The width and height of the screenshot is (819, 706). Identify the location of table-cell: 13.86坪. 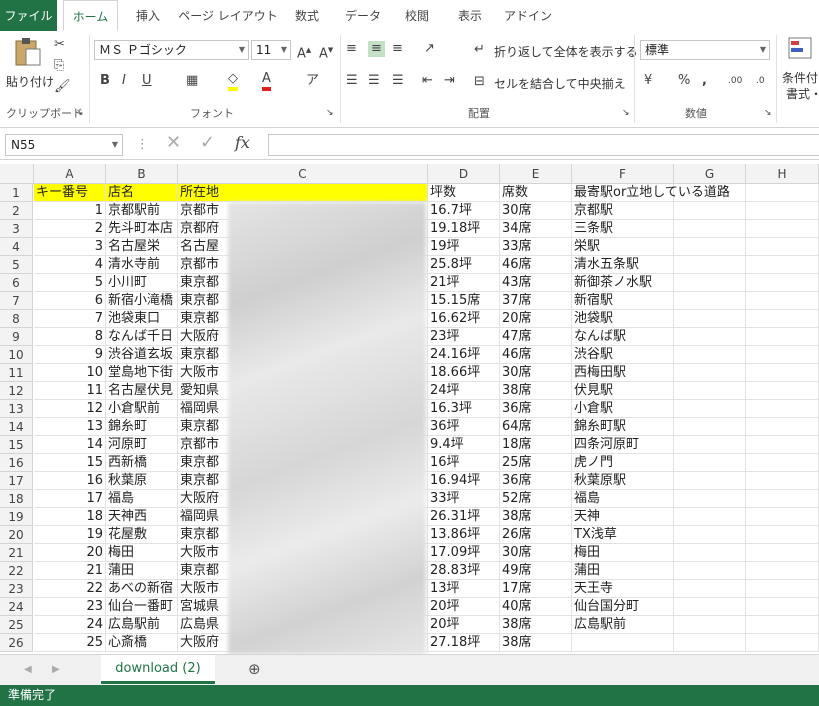
(464, 535).